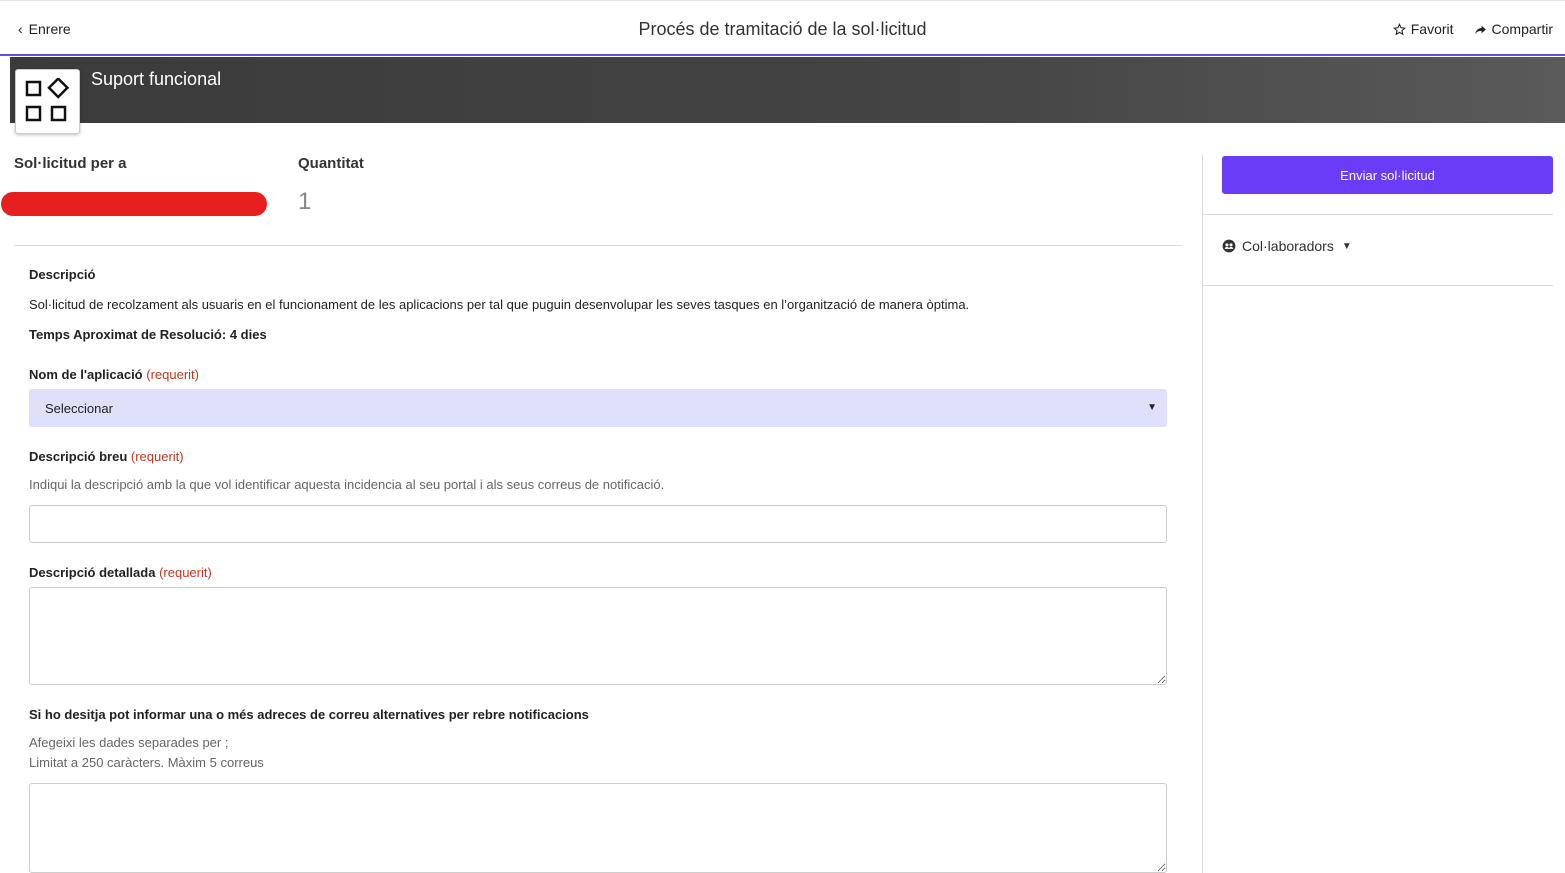  What do you see at coordinates (78, 456) in the screenshot?
I see `short-desc-label-text: Descripció breu` at bounding box center [78, 456].